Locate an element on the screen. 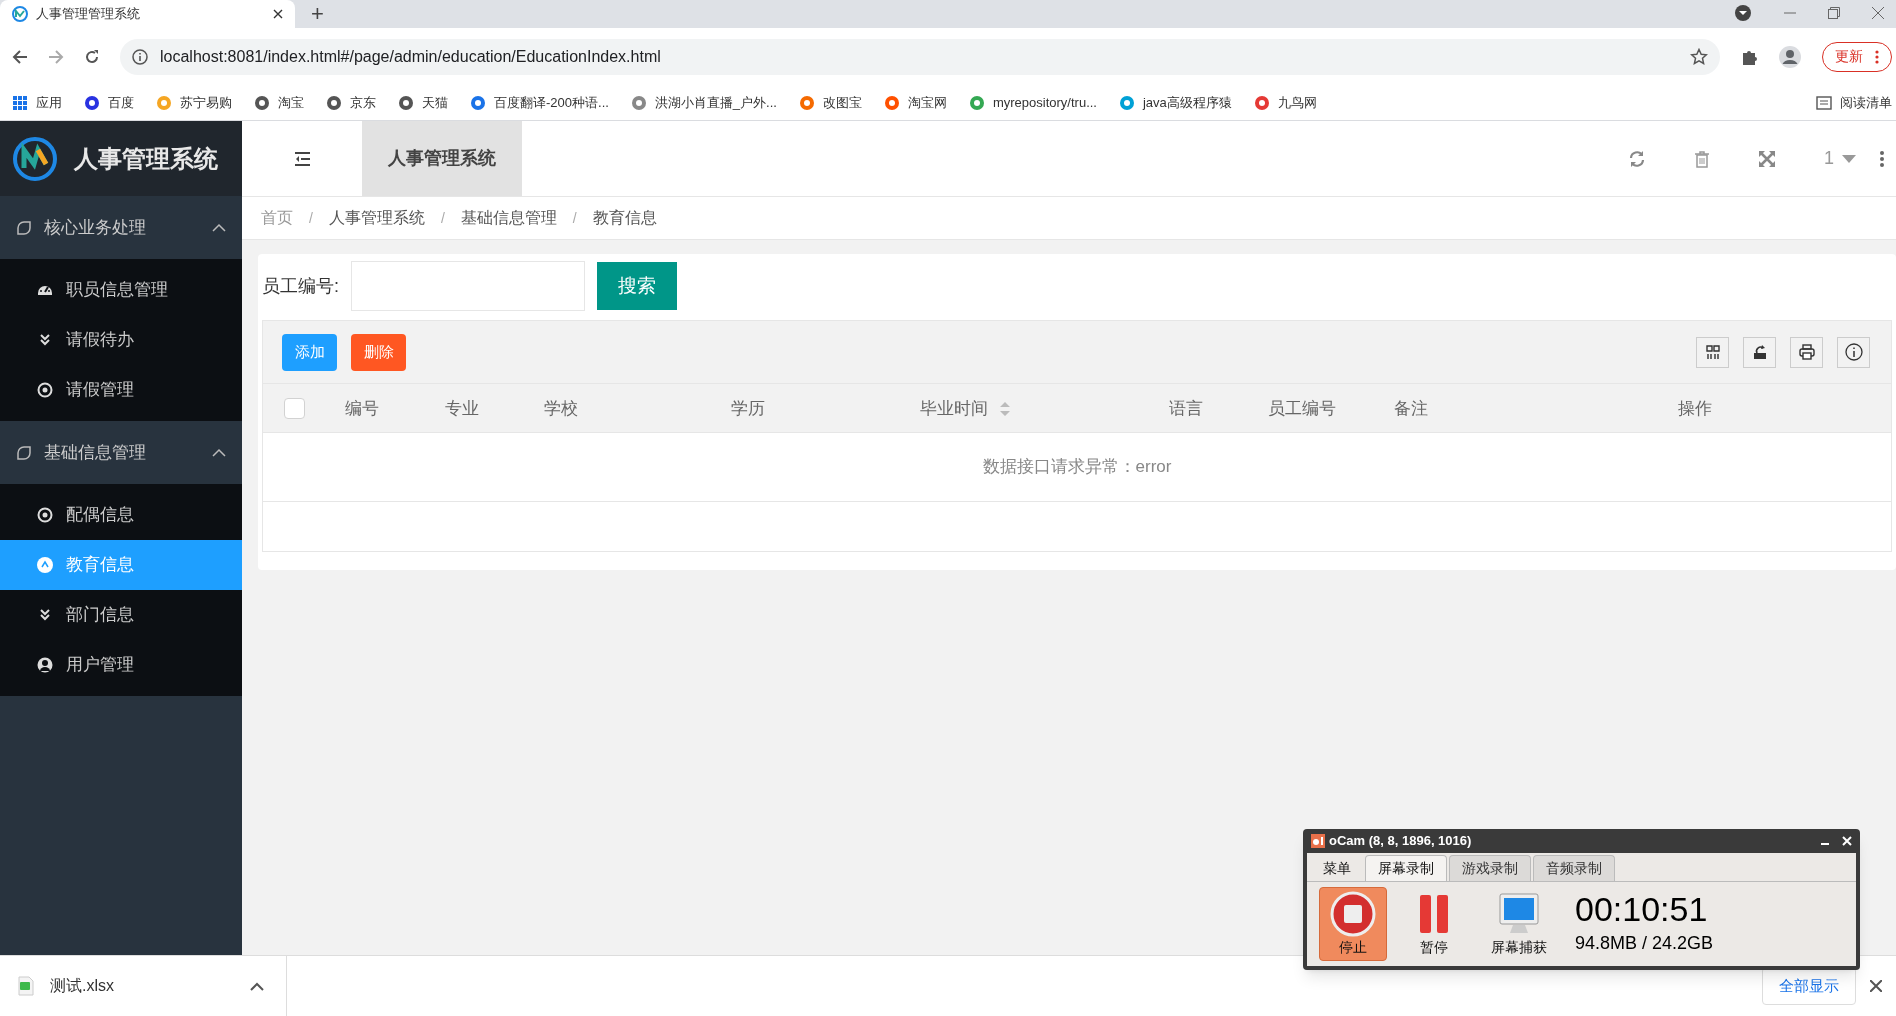 The width and height of the screenshot is (1896, 1016). back-icon is located at coordinates (20, 56).